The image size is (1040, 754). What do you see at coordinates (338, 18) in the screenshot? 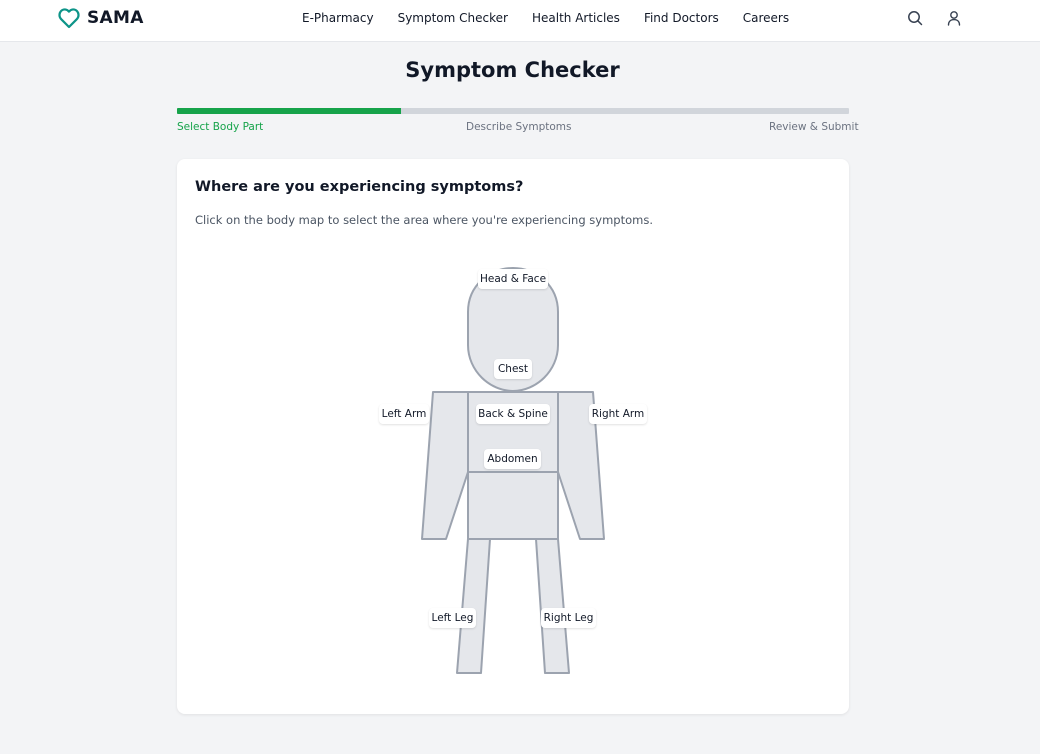
I see `nav-link-e-pharmacy: E-Pharmacy` at bounding box center [338, 18].